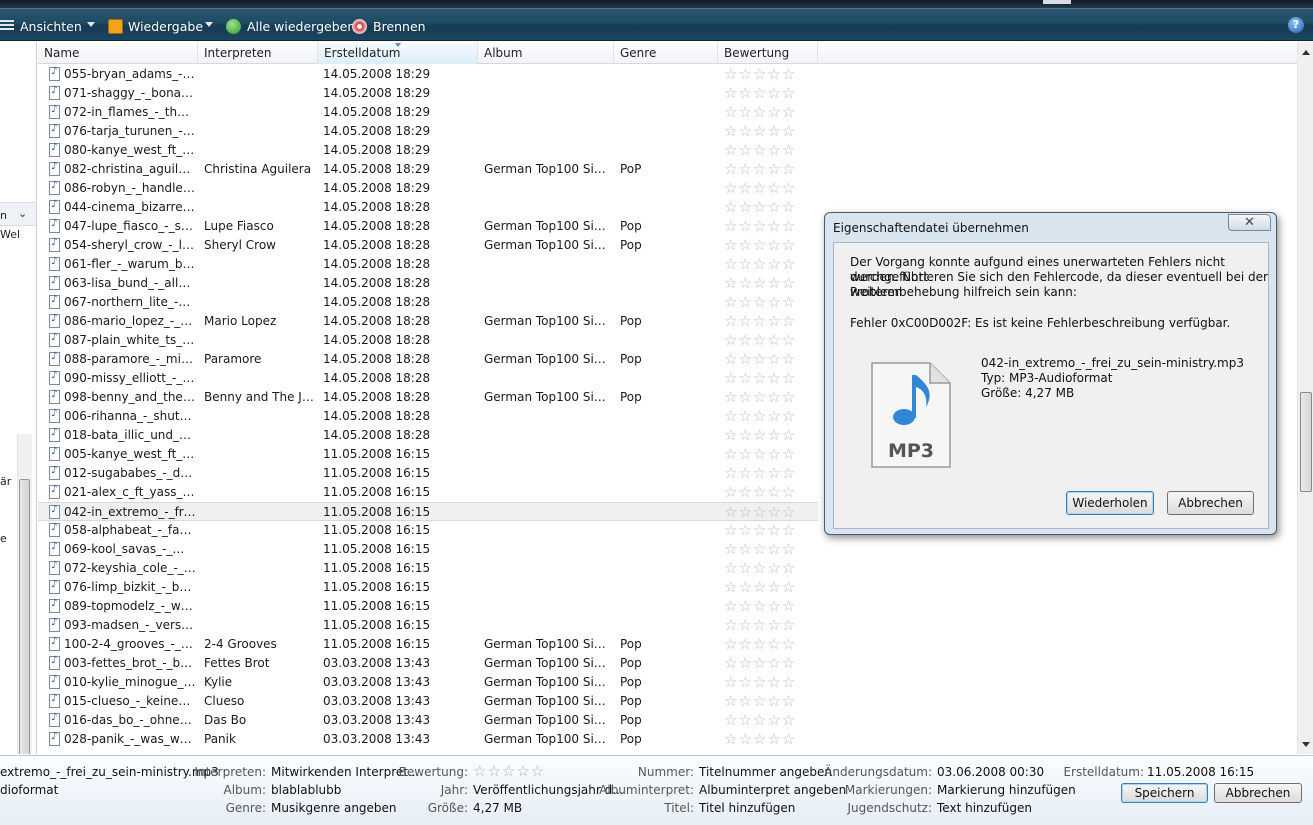  What do you see at coordinates (1306, 52) in the screenshot?
I see `scroll-up-icon` at bounding box center [1306, 52].